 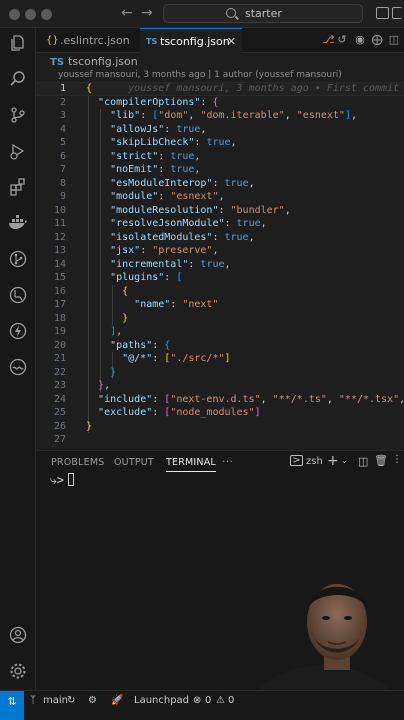 I want to click on split-terminal-icon: ◫, so click(x=363, y=461).